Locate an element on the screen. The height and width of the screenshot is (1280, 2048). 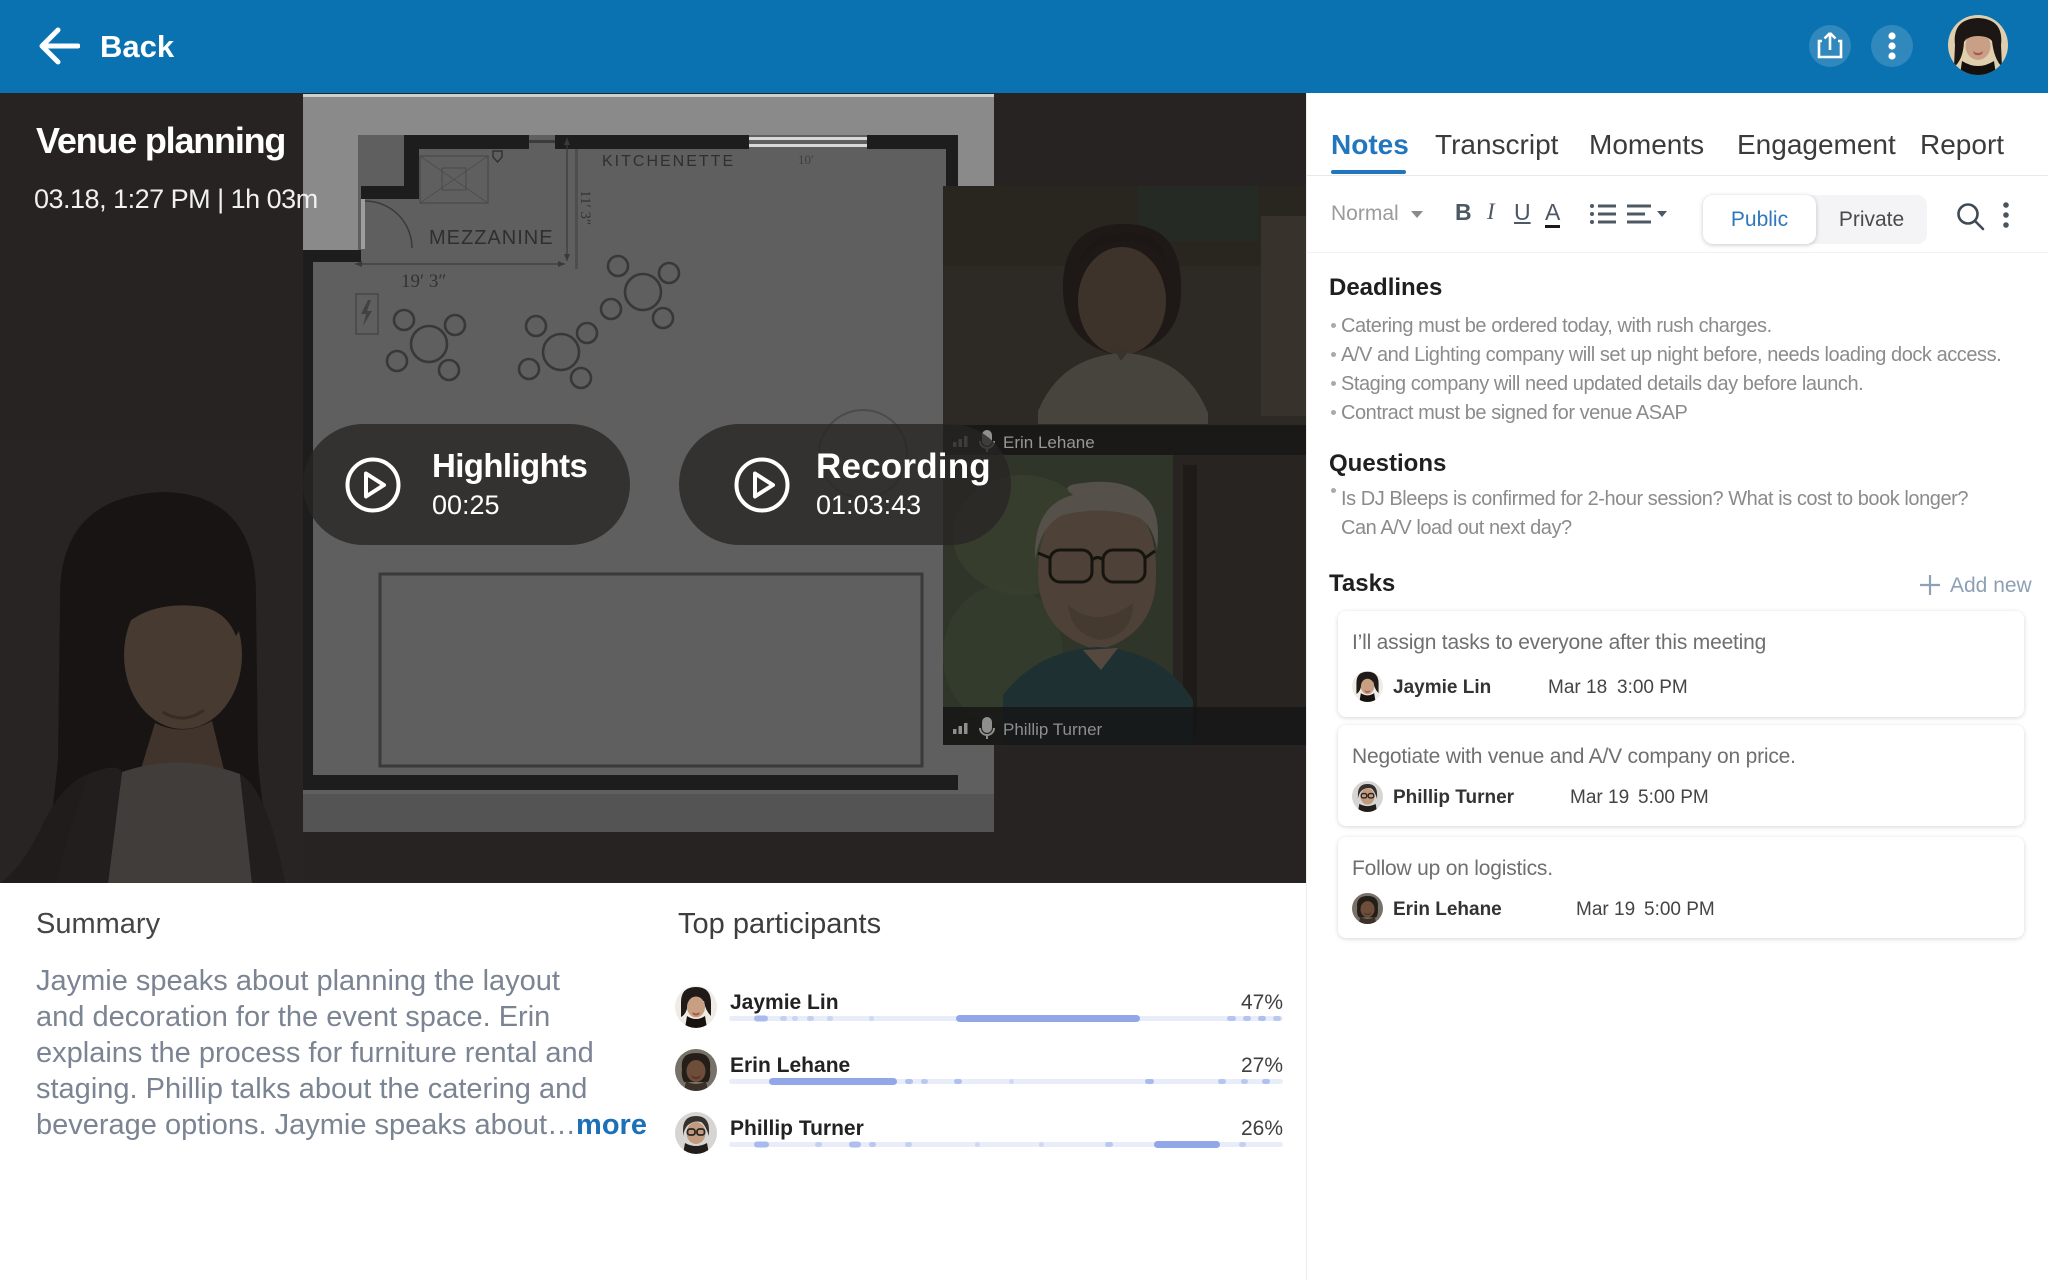
svg-text: MEZZANINE is located at coordinates (491, 238).